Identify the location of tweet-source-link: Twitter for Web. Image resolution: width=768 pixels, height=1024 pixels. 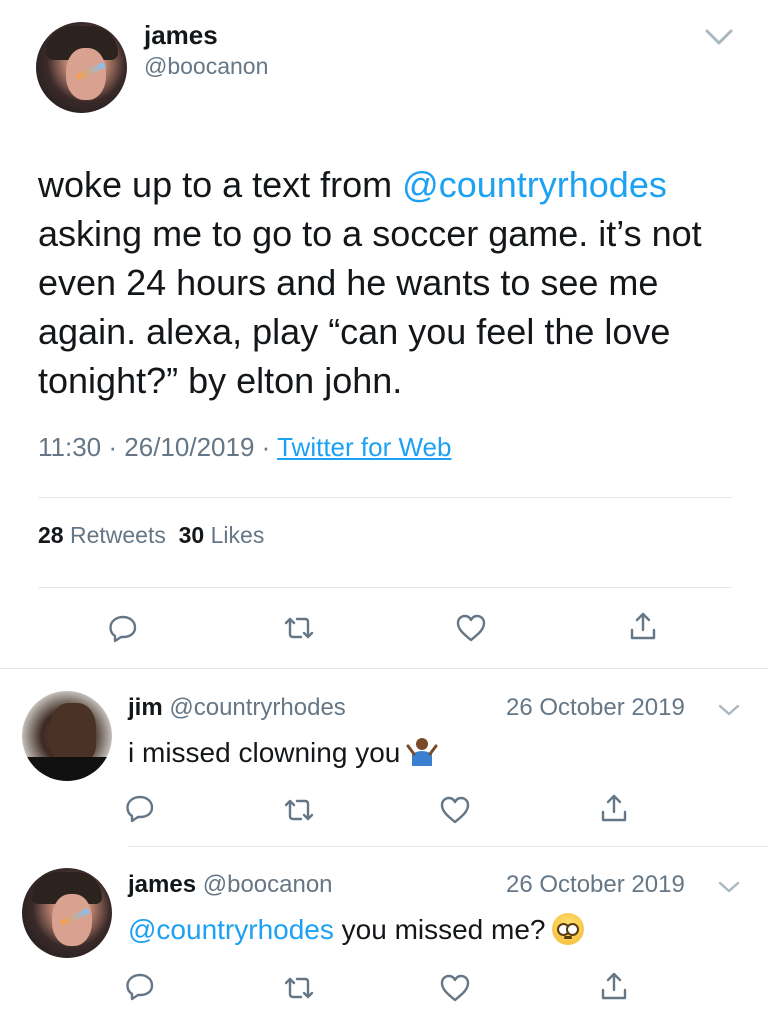
(364, 447).